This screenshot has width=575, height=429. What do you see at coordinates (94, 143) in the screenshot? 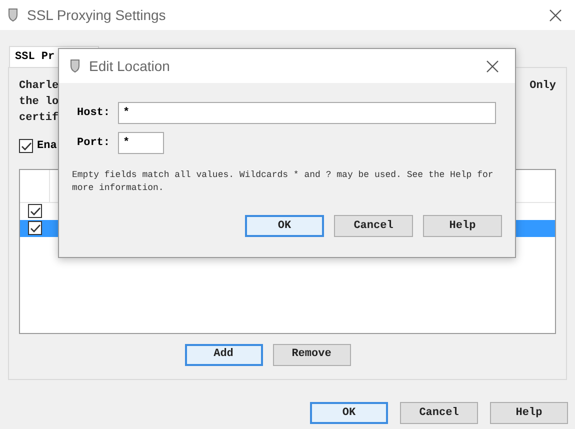
I see `field-label: Port:` at bounding box center [94, 143].